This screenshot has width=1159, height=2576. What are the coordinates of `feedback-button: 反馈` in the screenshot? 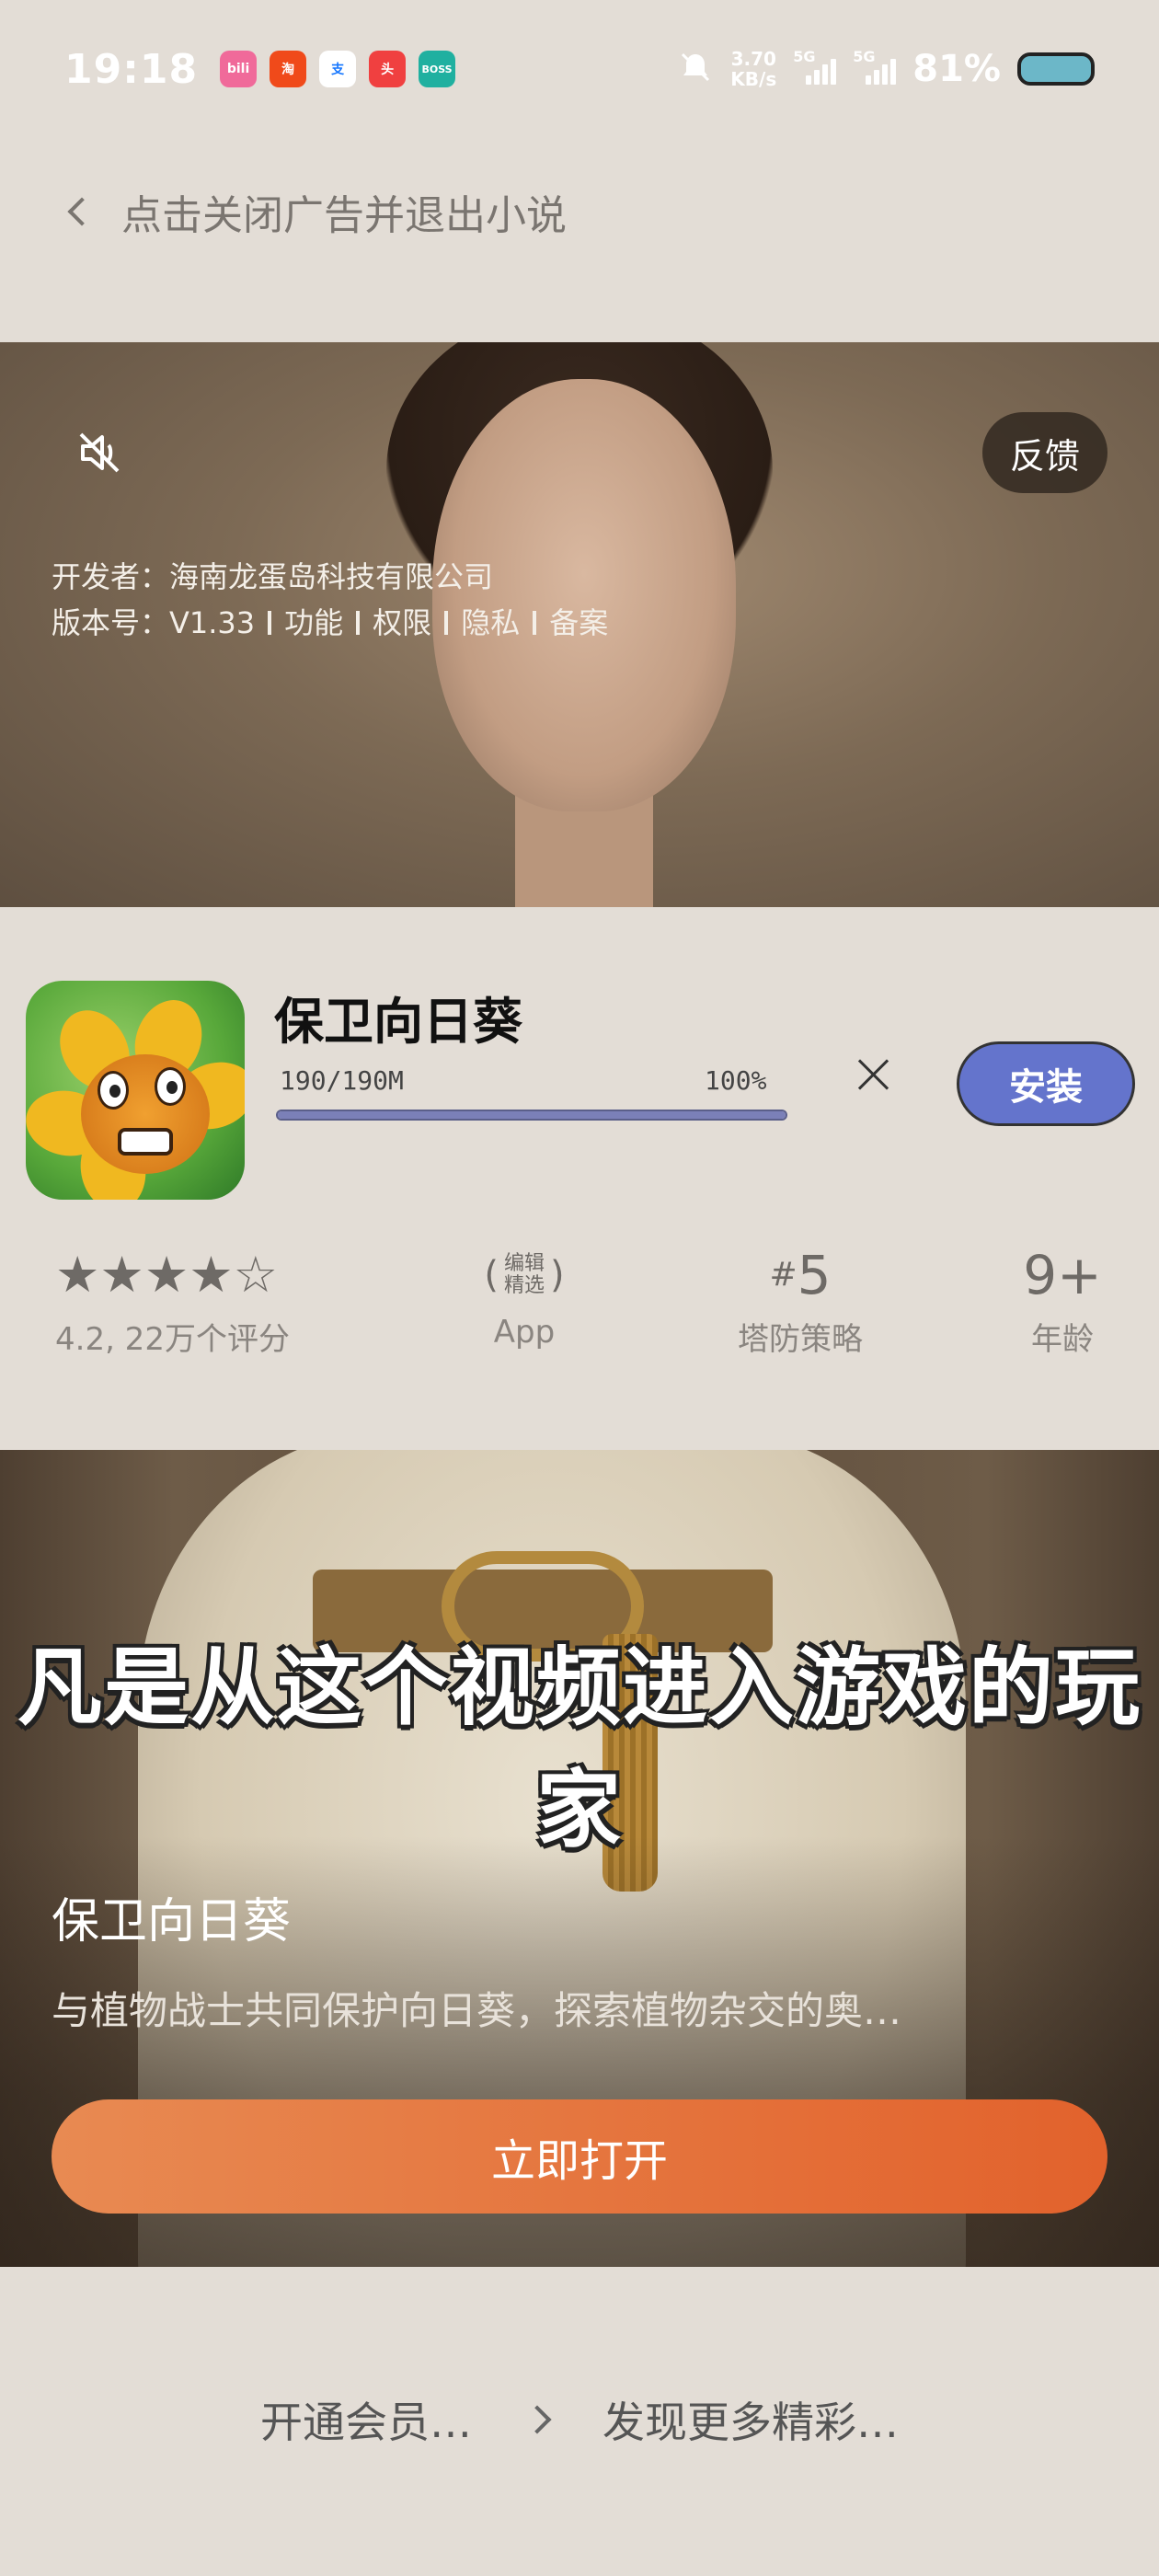 It's located at (1044, 452).